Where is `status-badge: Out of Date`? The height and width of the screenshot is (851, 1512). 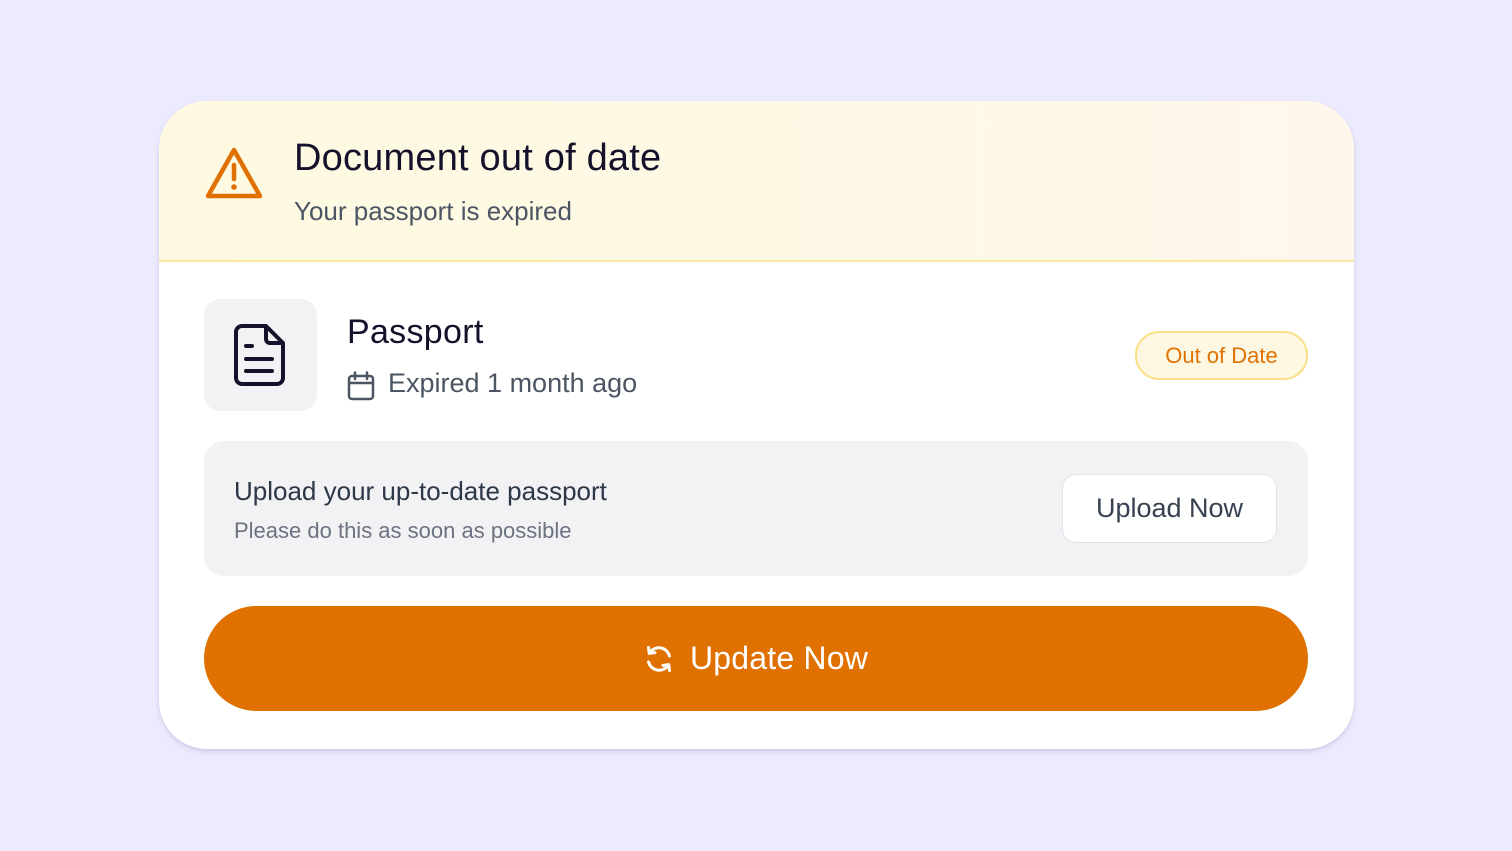 status-badge: Out of Date is located at coordinates (1221, 355).